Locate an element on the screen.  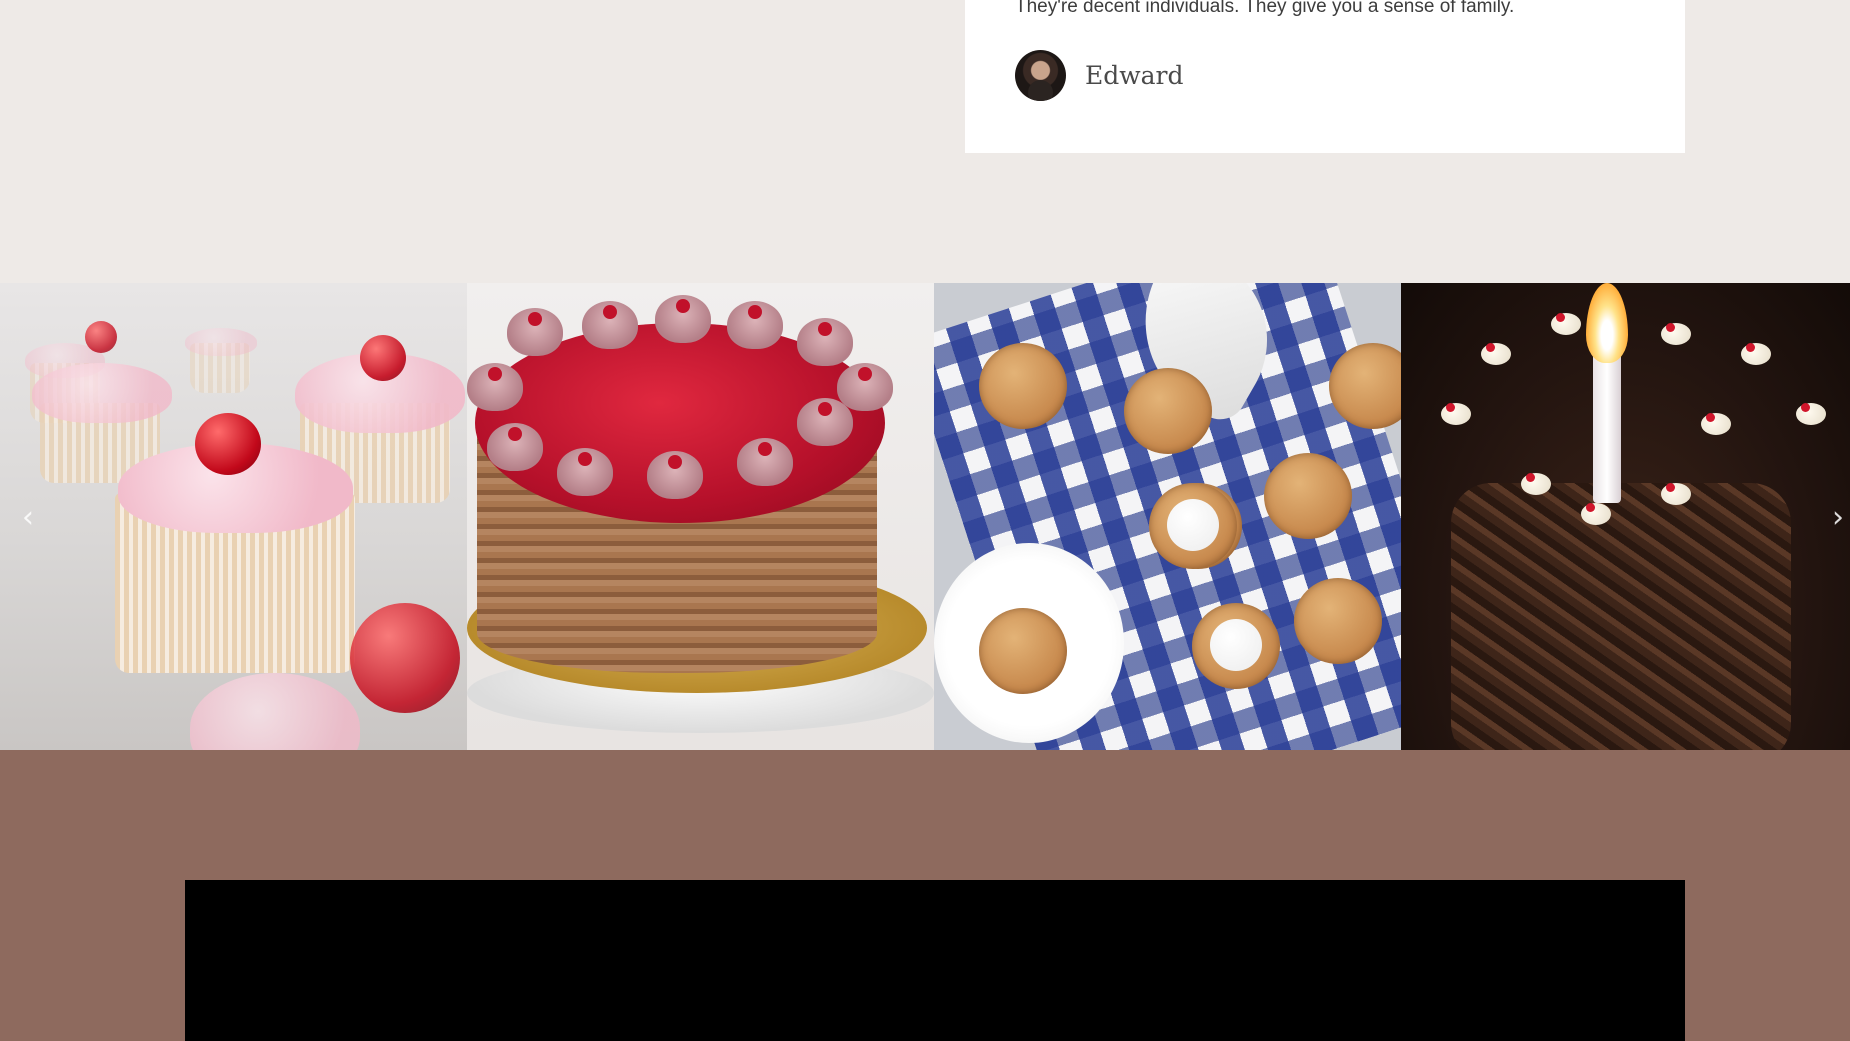
chevron-left-icon: ‹ is located at coordinates (28, 518).